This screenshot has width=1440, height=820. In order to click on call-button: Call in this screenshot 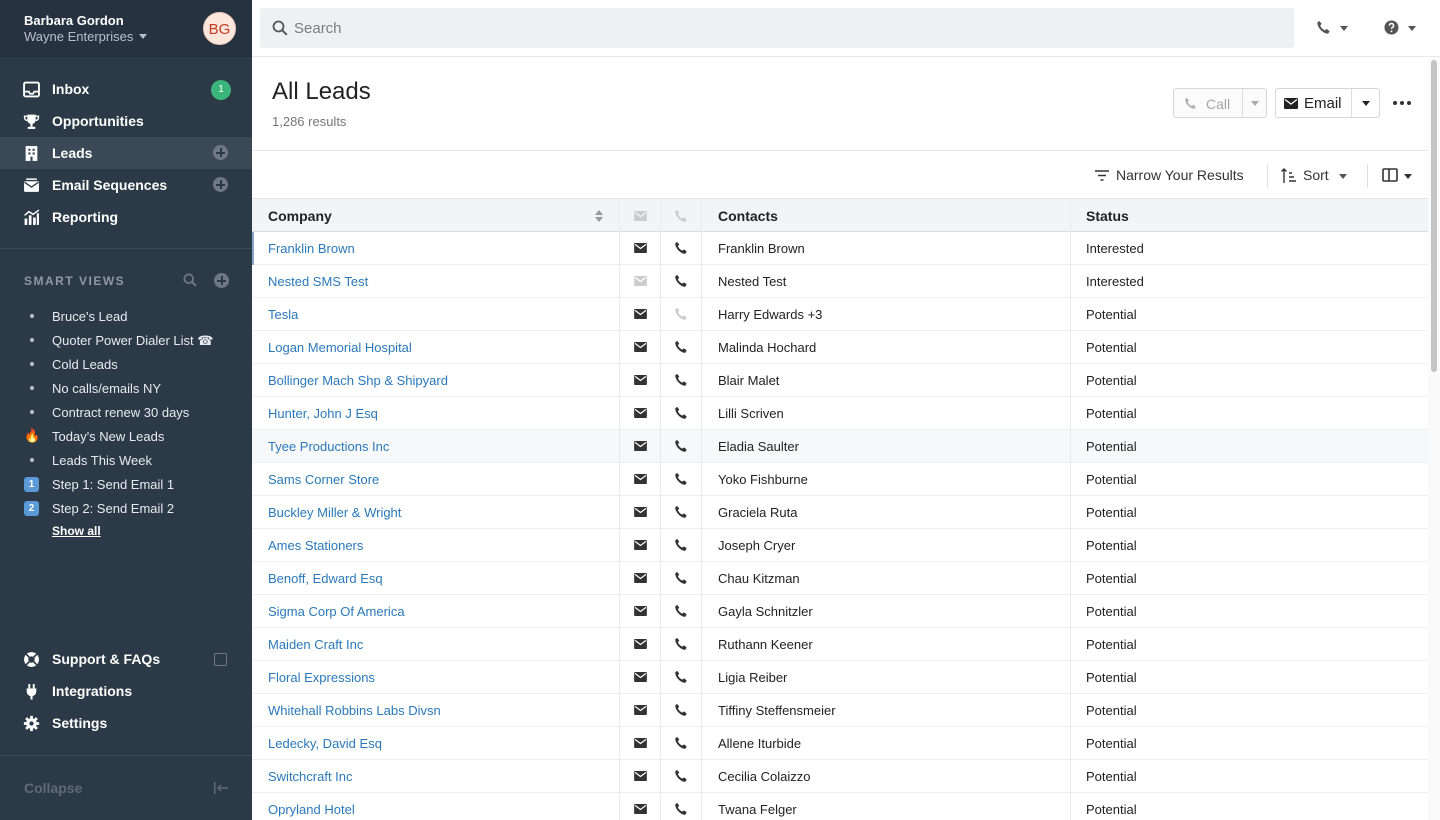, I will do `click(1220, 103)`.